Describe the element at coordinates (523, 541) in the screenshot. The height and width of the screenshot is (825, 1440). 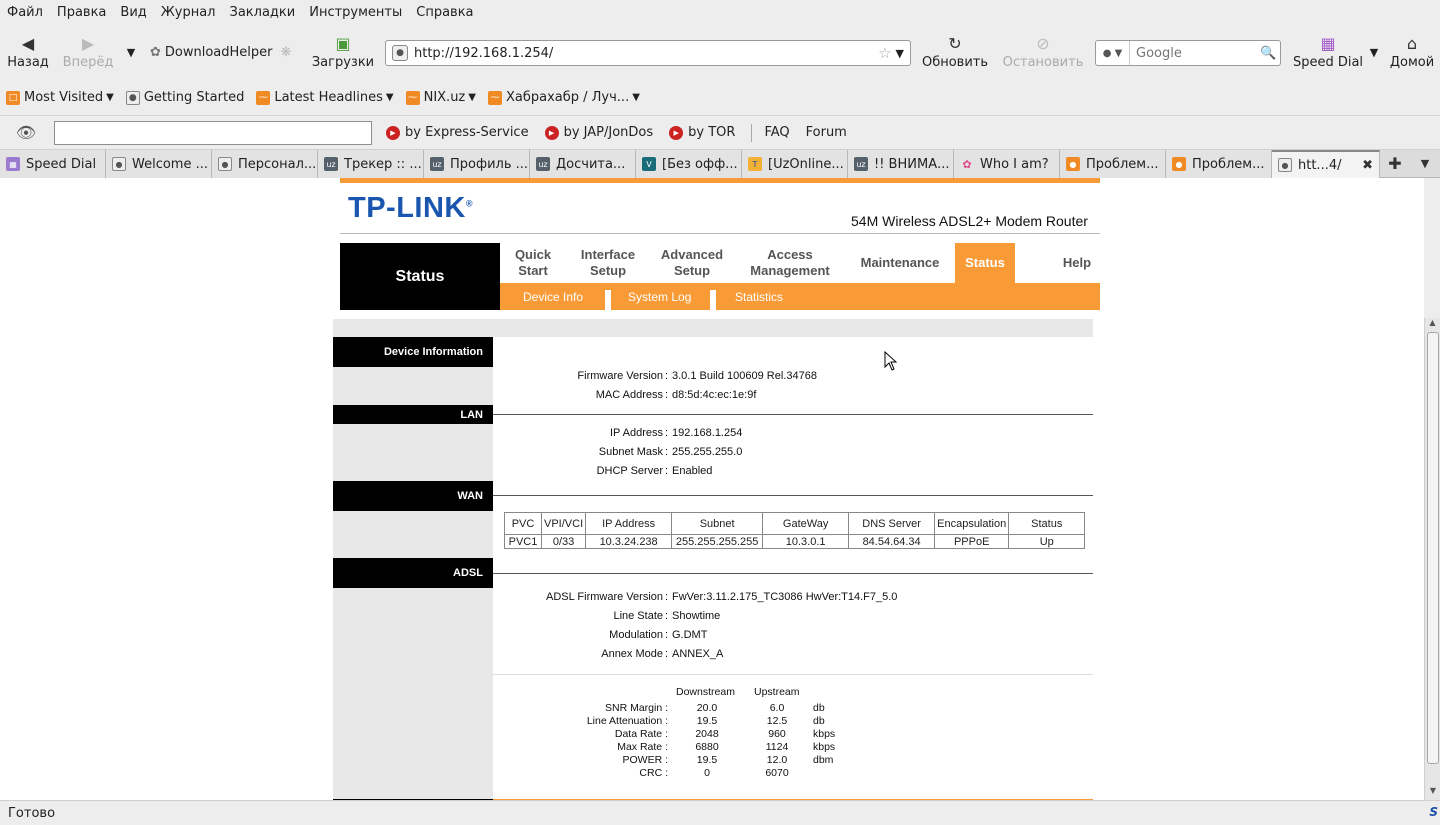
I see `table-cell: PVC1` at that location.